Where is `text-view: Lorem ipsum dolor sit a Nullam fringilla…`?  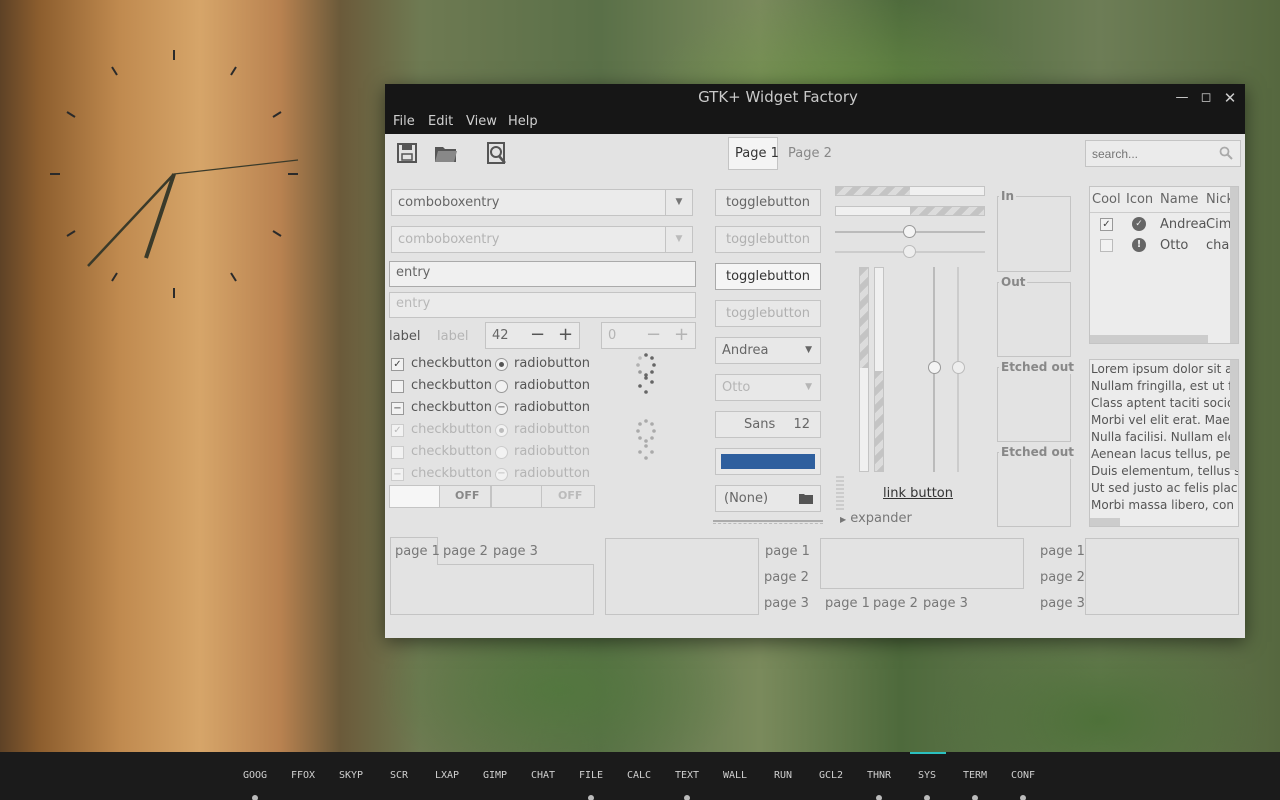
text-view: Lorem ipsum dolor sit a Nullam fringilla… is located at coordinates (1164, 443).